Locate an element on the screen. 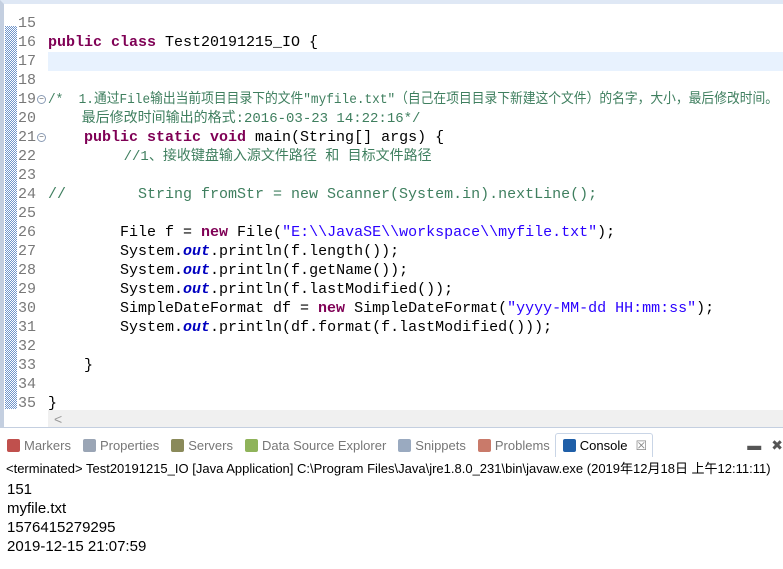  line-number: 33 is located at coordinates (27, 365).